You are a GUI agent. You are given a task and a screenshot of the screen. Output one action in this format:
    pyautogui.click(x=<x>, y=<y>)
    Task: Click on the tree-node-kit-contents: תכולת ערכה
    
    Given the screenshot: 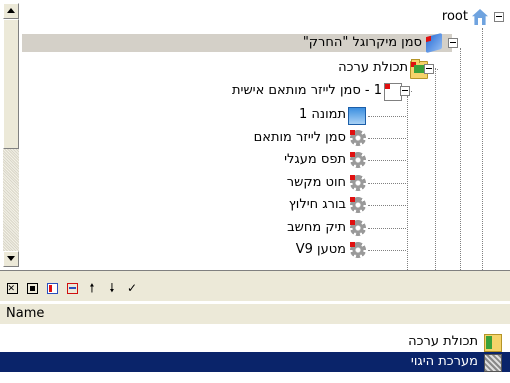 What is the action you would take?
    pyautogui.click(x=325, y=69)
    